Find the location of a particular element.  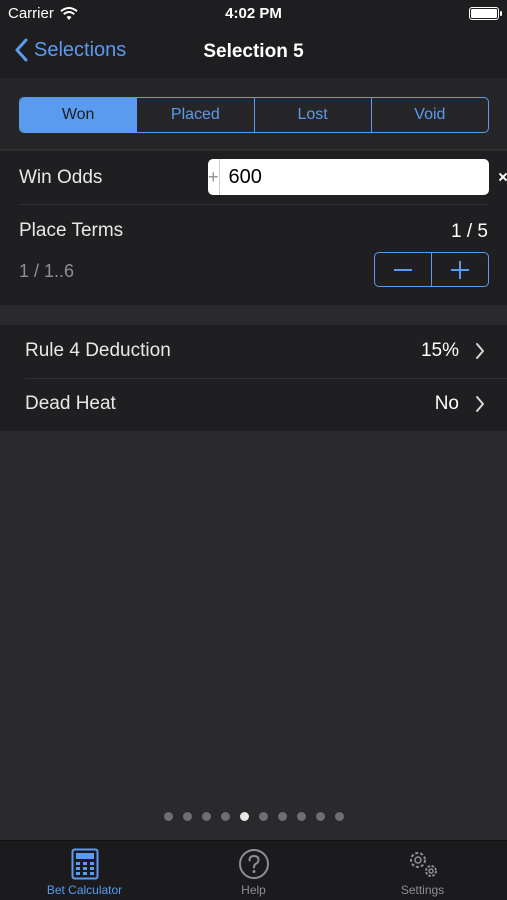

gears-icon is located at coordinates (423, 864).